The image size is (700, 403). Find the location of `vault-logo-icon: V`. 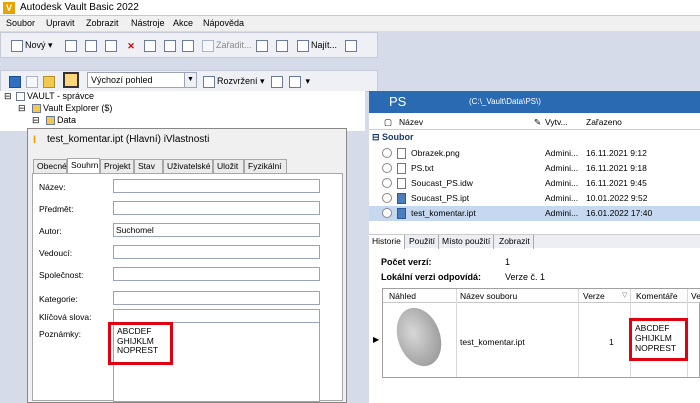

vault-logo-icon: V is located at coordinates (9, 8).